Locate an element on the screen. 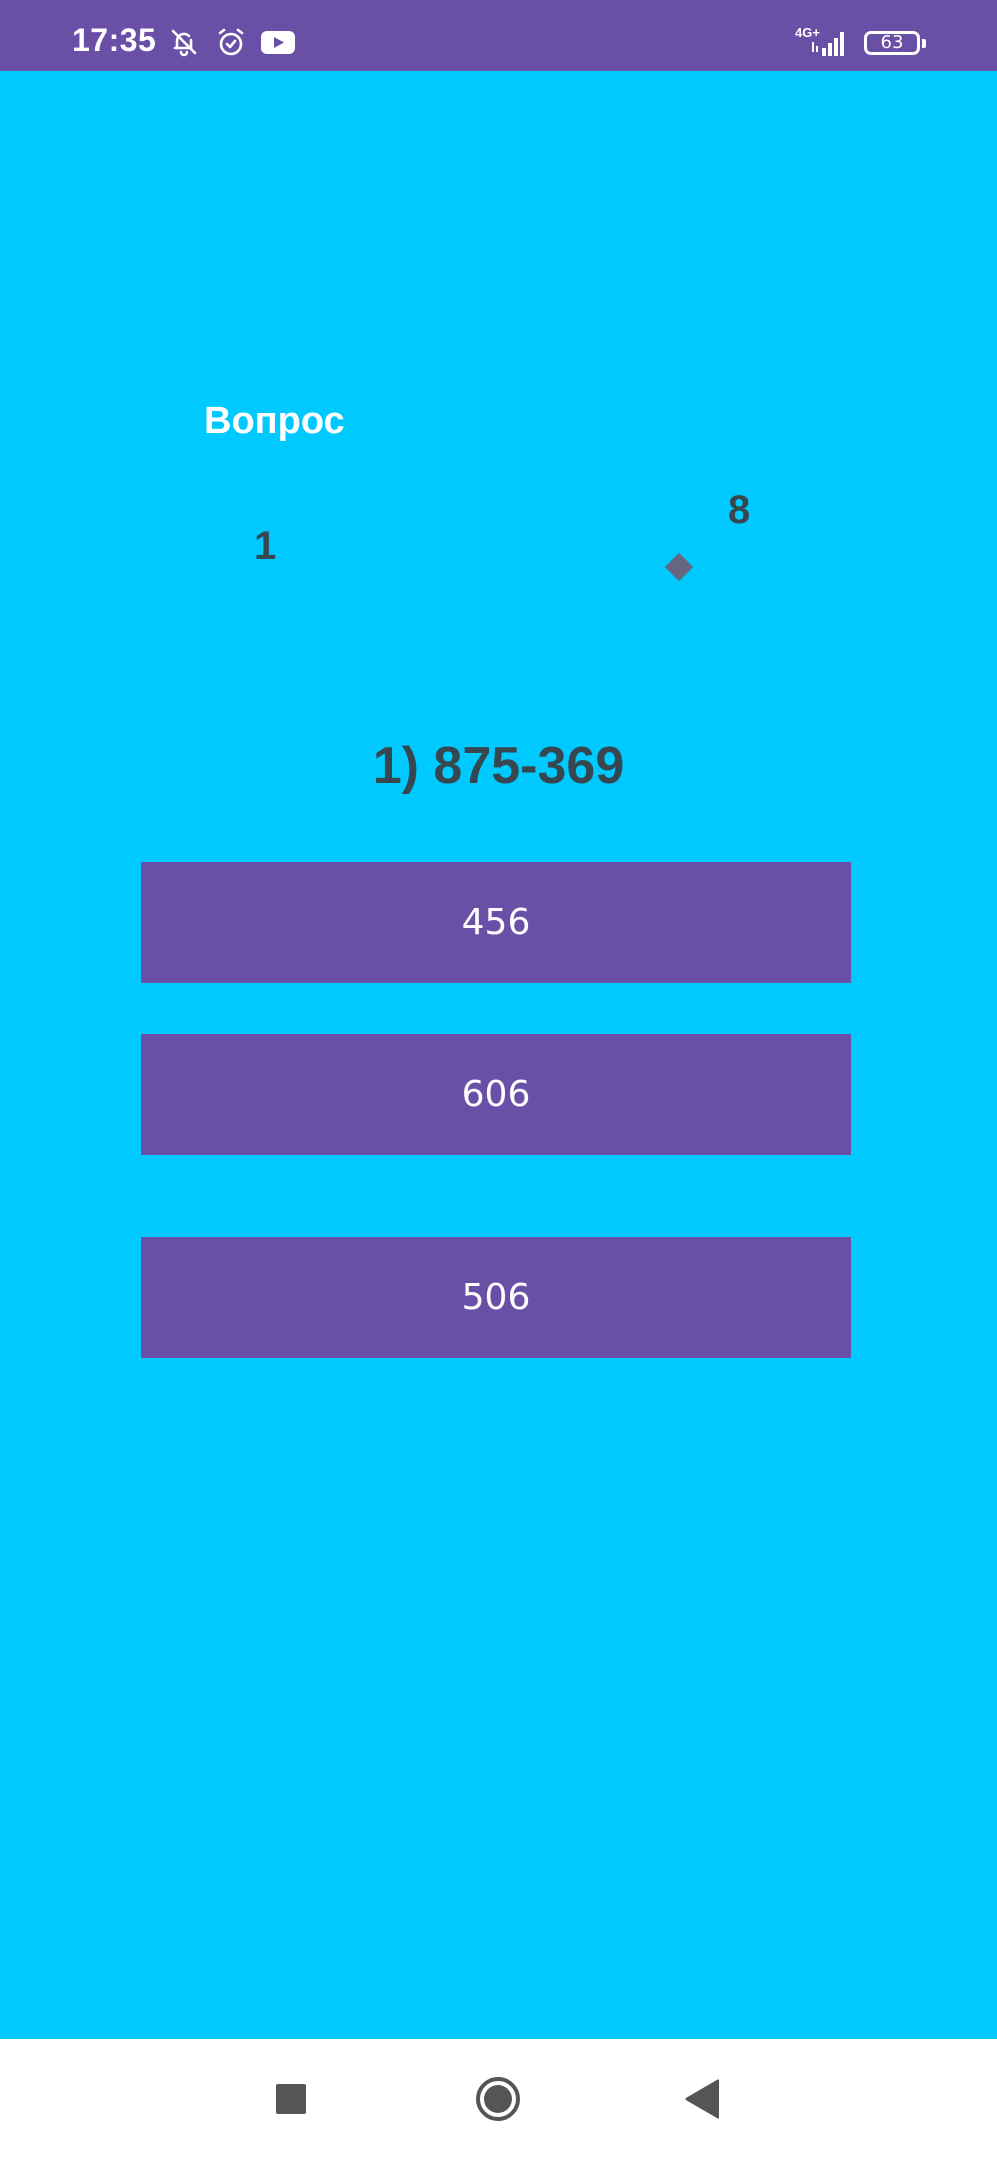 The height and width of the screenshot is (2160, 997). answer-button-2: 606 is located at coordinates (496, 1094).